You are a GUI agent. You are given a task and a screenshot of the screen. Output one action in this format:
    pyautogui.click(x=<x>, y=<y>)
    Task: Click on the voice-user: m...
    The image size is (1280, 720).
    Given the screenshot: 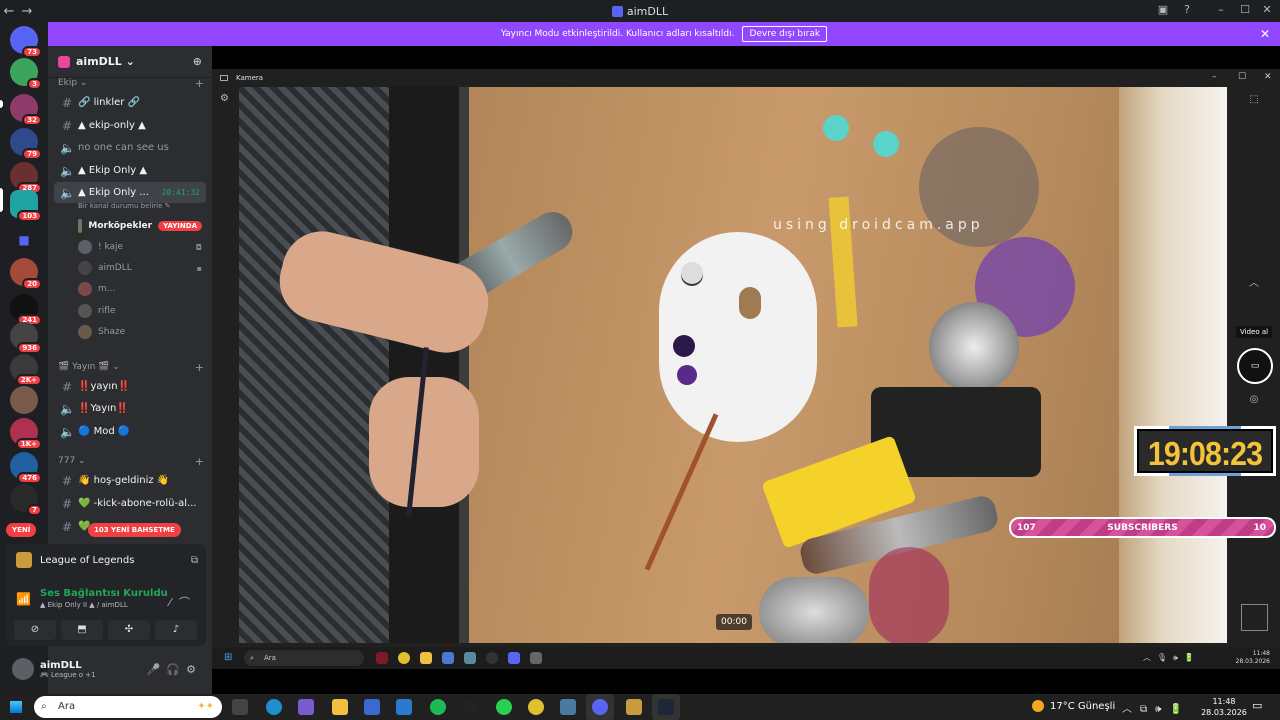 What is the action you would take?
    pyautogui.click(x=140, y=289)
    